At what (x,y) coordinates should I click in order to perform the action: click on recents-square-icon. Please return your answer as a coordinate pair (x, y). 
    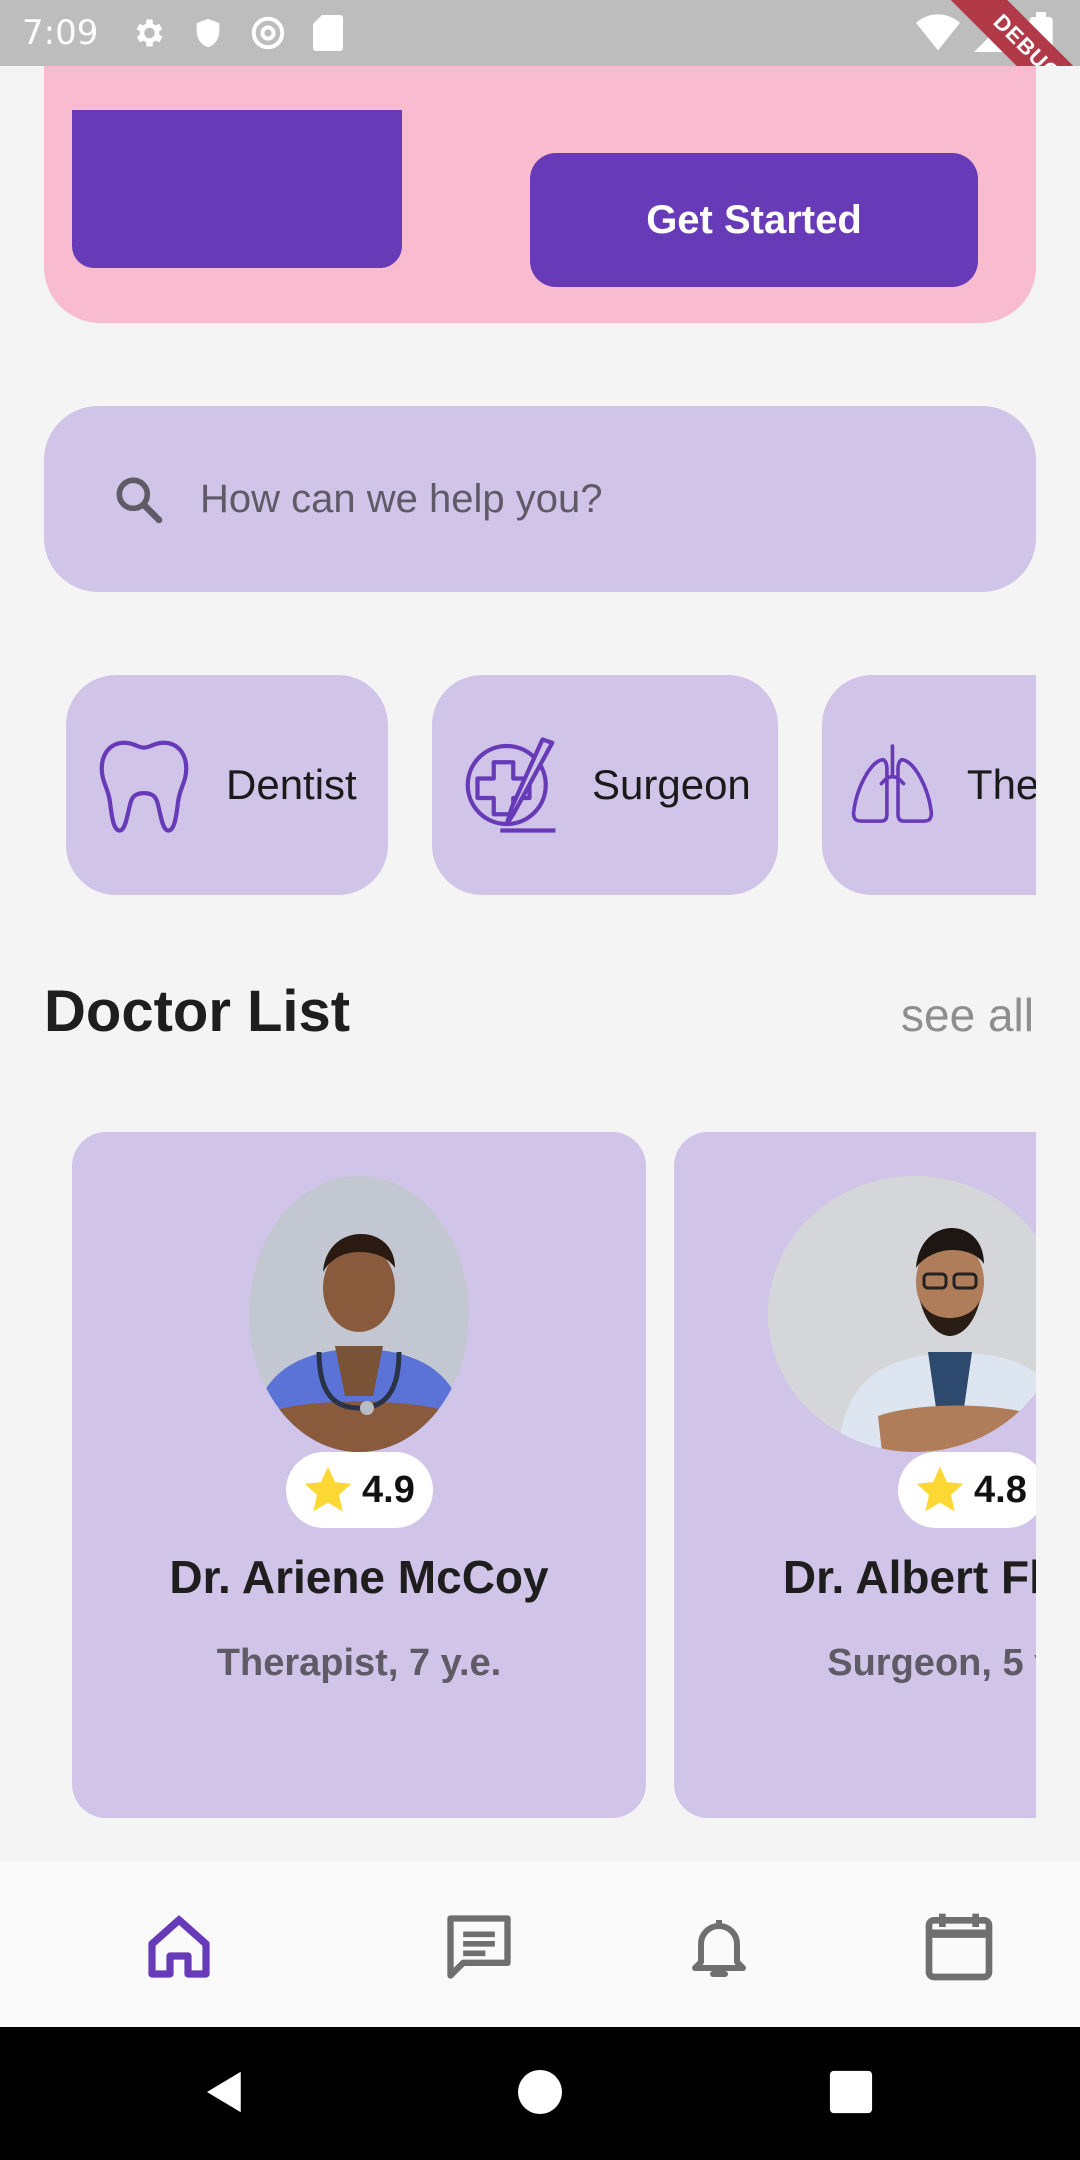
    Looking at the image, I should click on (851, 2092).